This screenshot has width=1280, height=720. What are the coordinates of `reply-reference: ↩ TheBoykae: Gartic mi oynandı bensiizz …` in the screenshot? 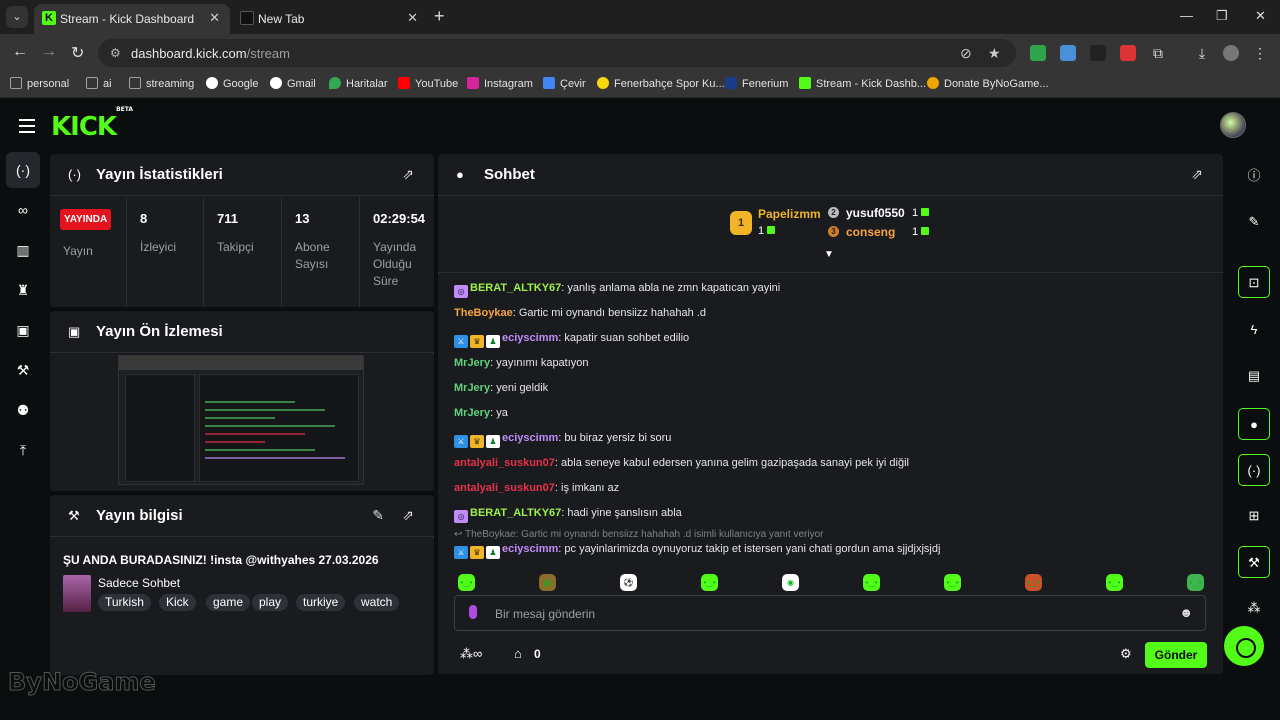 It's located at (639, 534).